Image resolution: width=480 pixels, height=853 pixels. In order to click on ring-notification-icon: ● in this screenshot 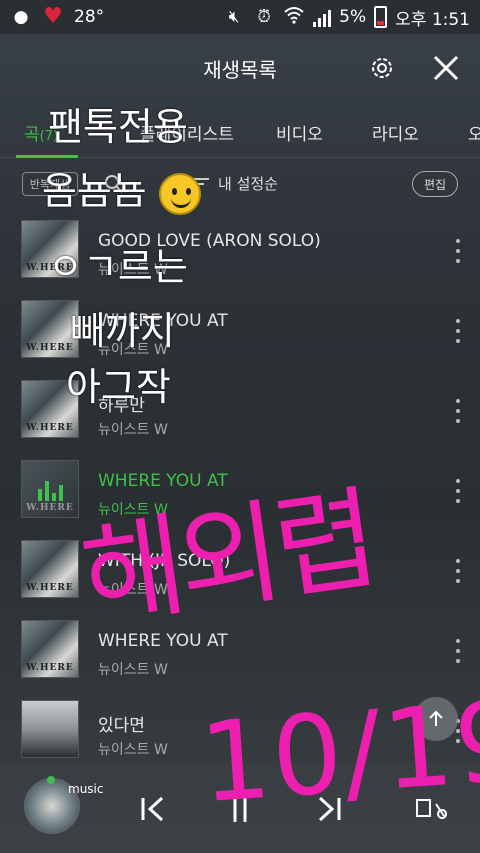, I will do `click(21, 17)`.